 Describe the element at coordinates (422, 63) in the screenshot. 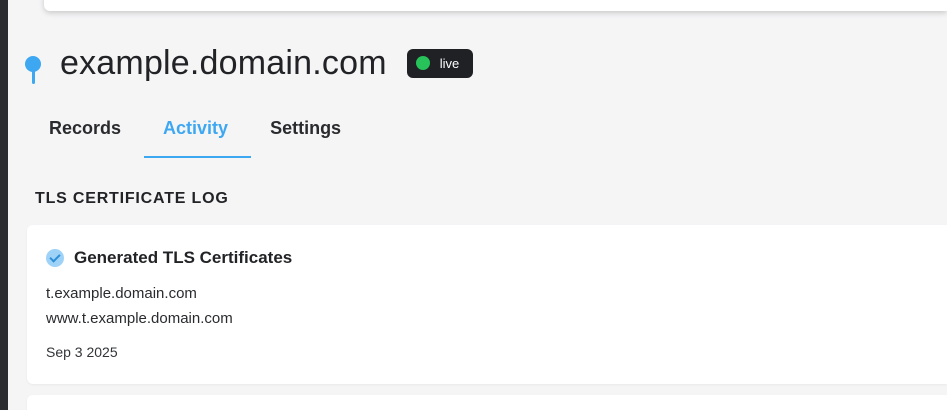

I see `status-dot-icon` at that location.